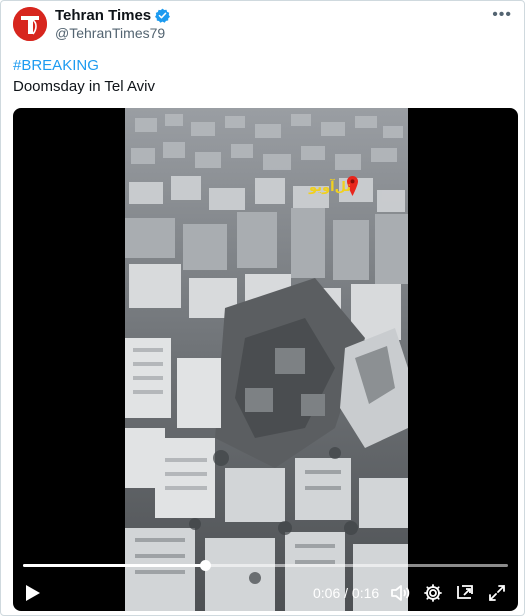 This screenshot has width=525, height=616. I want to click on progress-fill, so click(114, 565).